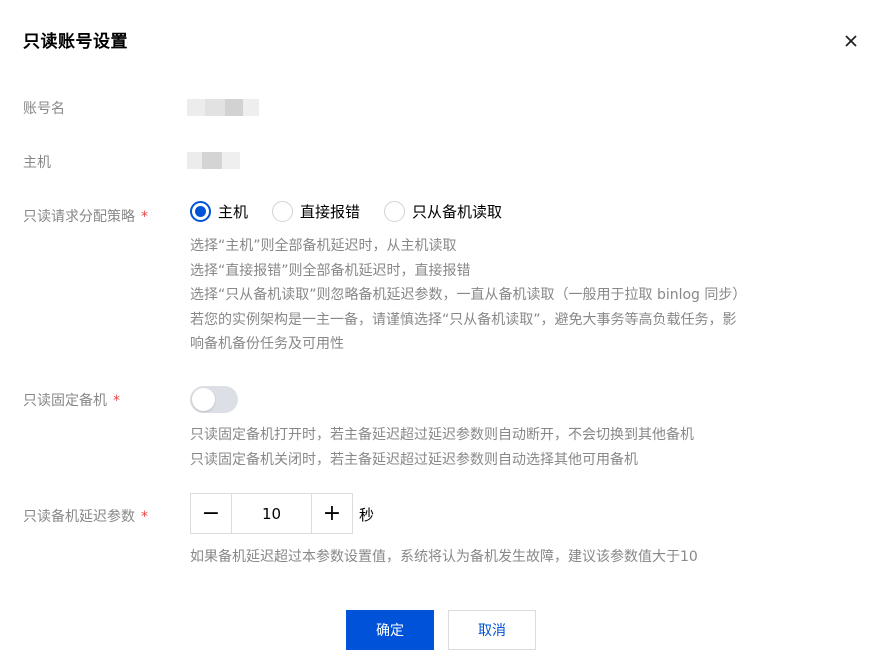 This screenshot has height=669, width=873. I want to click on fixed-standby-label: 只读固定备机 *, so click(71, 401).